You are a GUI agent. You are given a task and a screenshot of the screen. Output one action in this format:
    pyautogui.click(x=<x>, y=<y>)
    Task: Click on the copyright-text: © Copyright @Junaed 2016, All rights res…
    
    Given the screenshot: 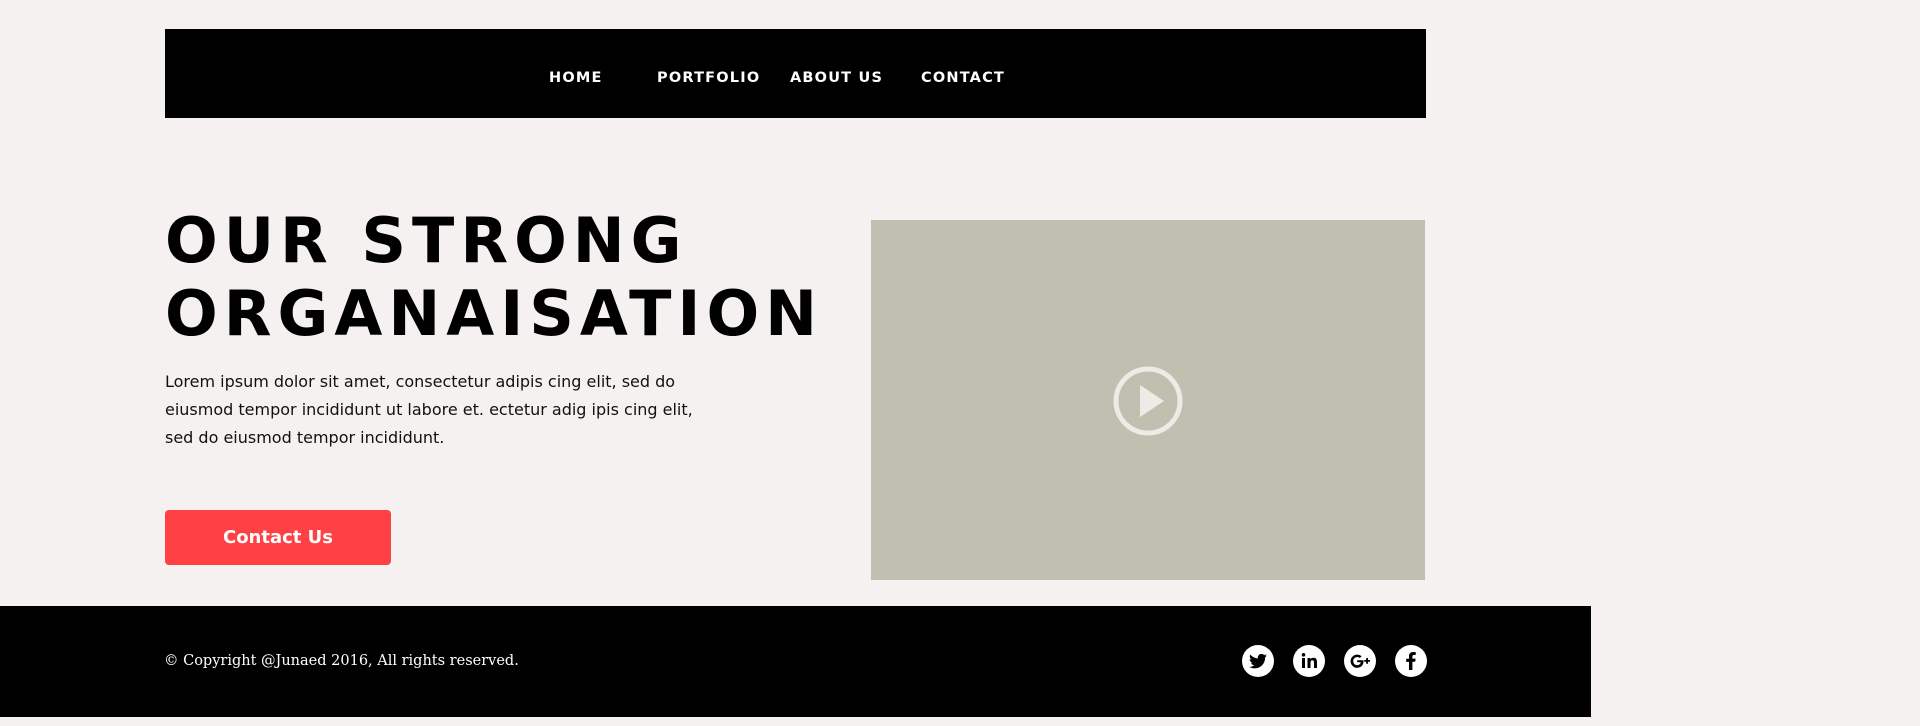 What is the action you would take?
    pyautogui.click(x=341, y=661)
    